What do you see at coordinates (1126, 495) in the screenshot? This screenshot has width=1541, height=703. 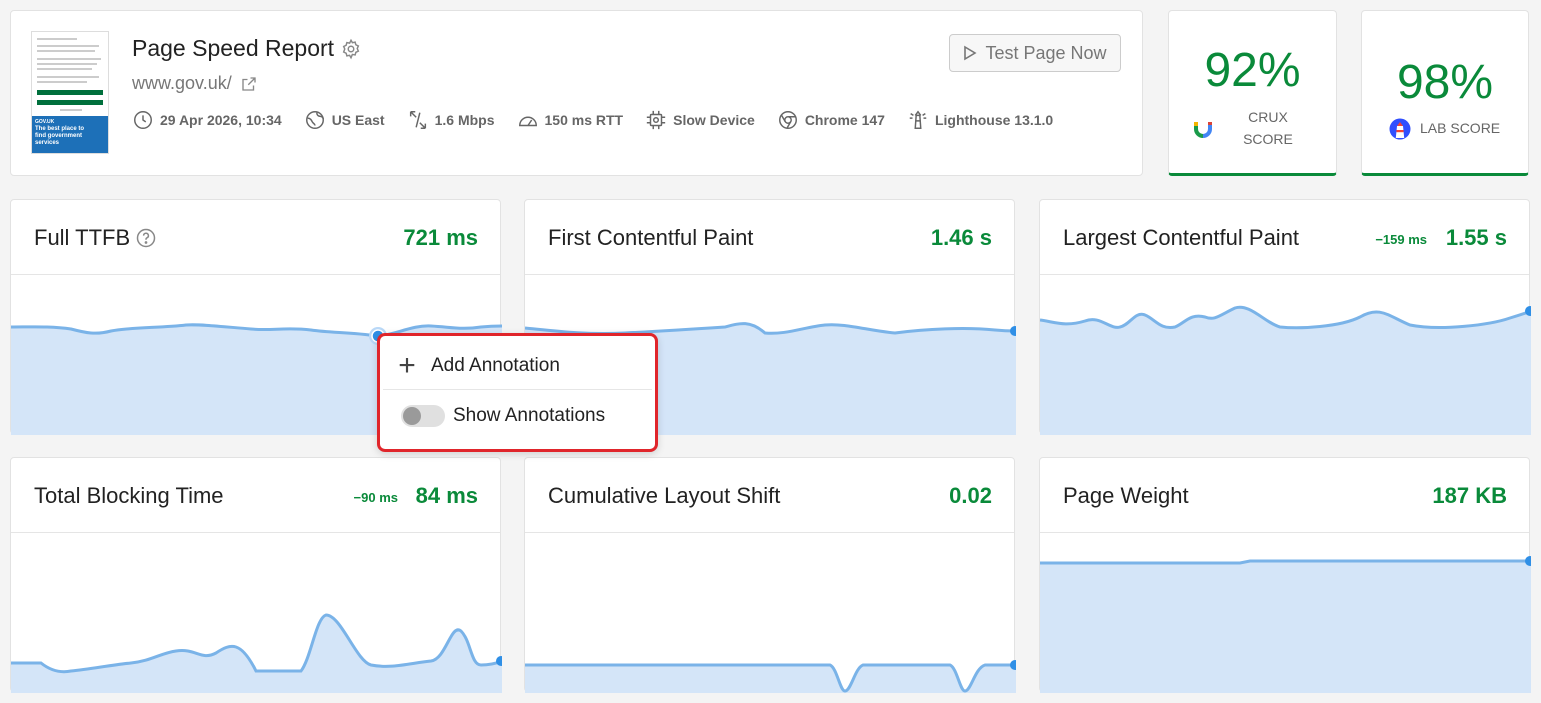 I see `metric-title: Page Weight` at bounding box center [1126, 495].